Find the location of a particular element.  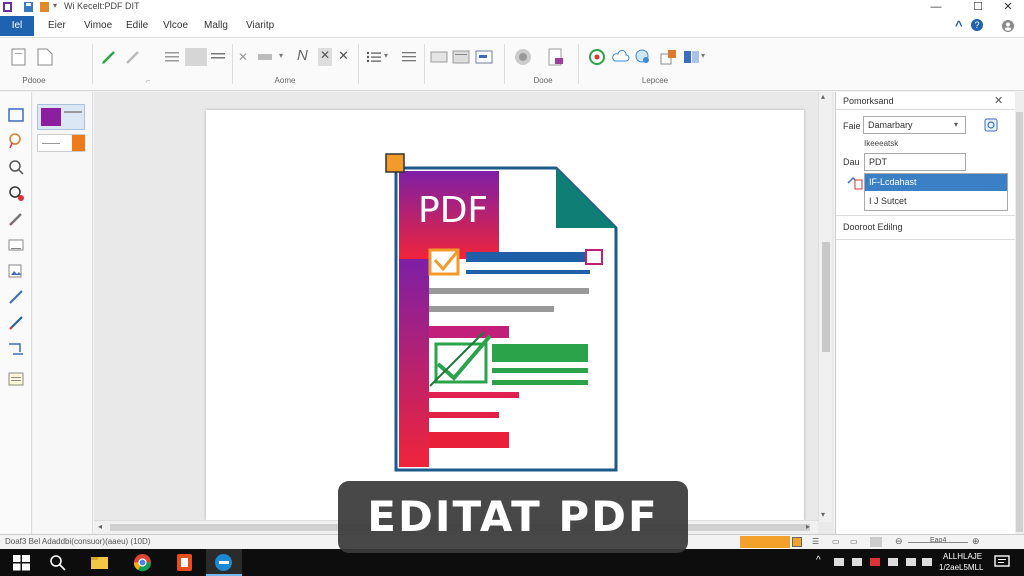

image-insert-icon is located at coordinates (16, 271).